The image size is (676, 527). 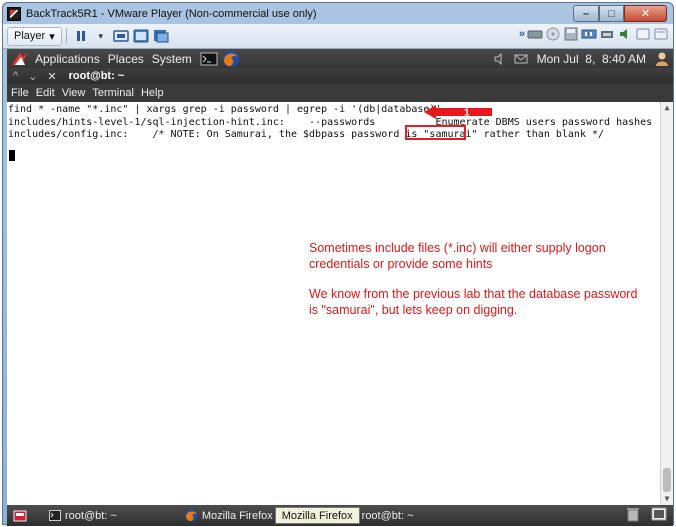 I want to click on cd-rom-icon, so click(x=553, y=34).